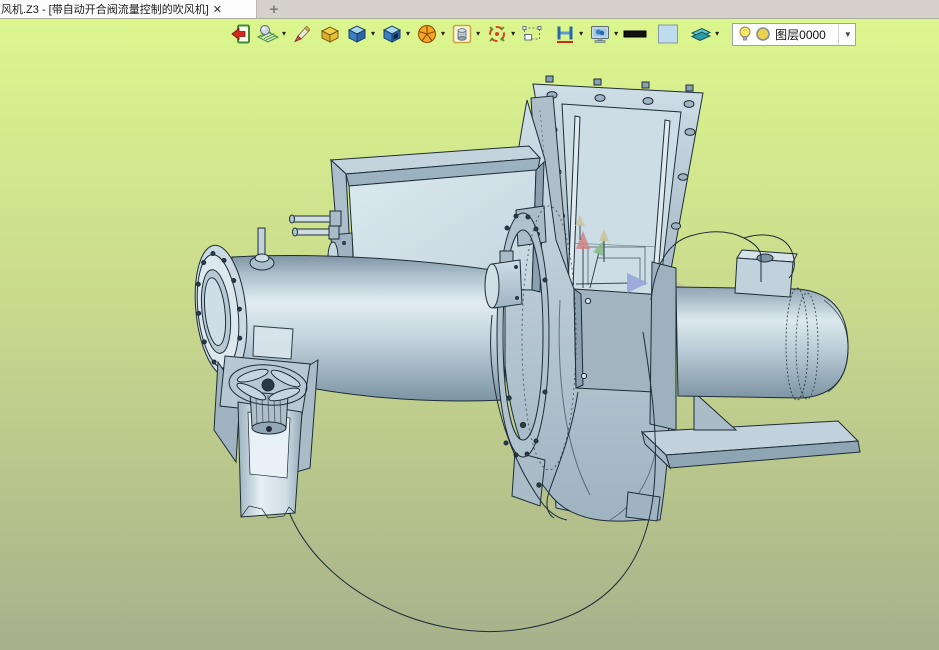 The height and width of the screenshot is (650, 939). Describe the element at coordinates (763, 34) in the screenshot. I see `layer-color-circle-icon` at that location.